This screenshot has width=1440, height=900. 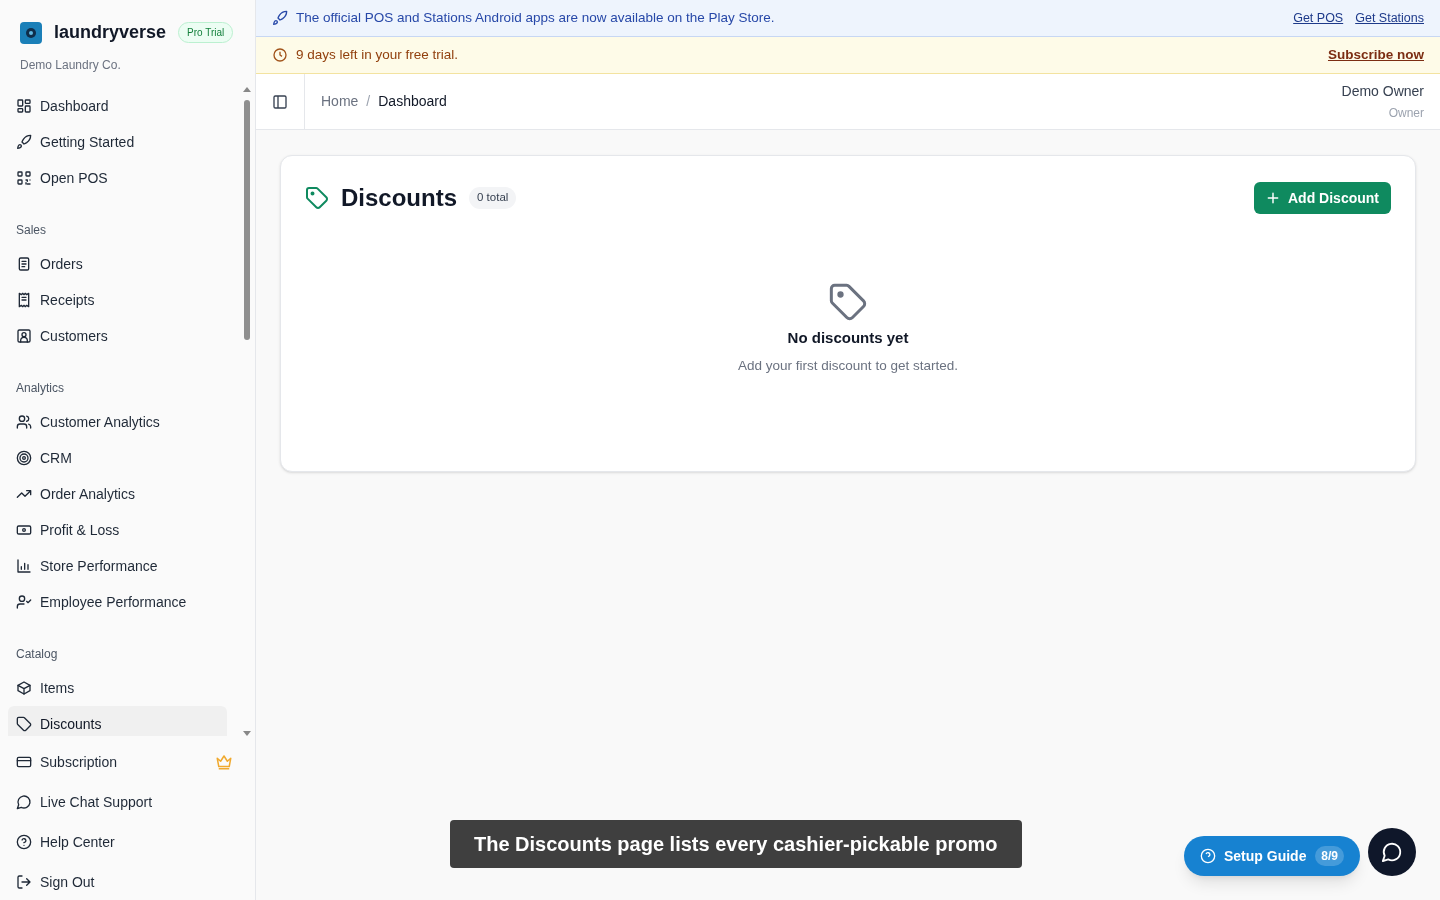 What do you see at coordinates (117, 721) in the screenshot?
I see `nav-item: Discounts` at bounding box center [117, 721].